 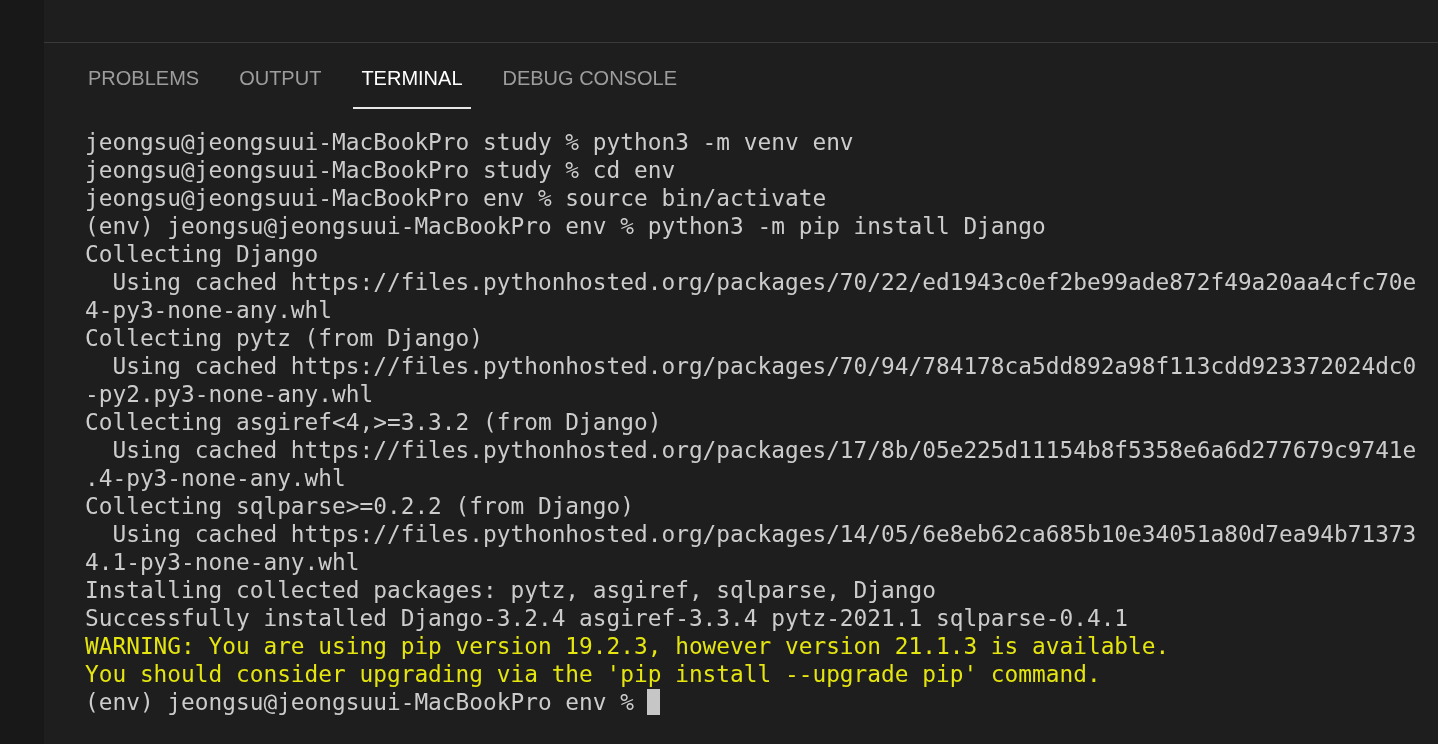 I want to click on terminal-line: Collecting pytz (from Django), so click(x=284, y=338).